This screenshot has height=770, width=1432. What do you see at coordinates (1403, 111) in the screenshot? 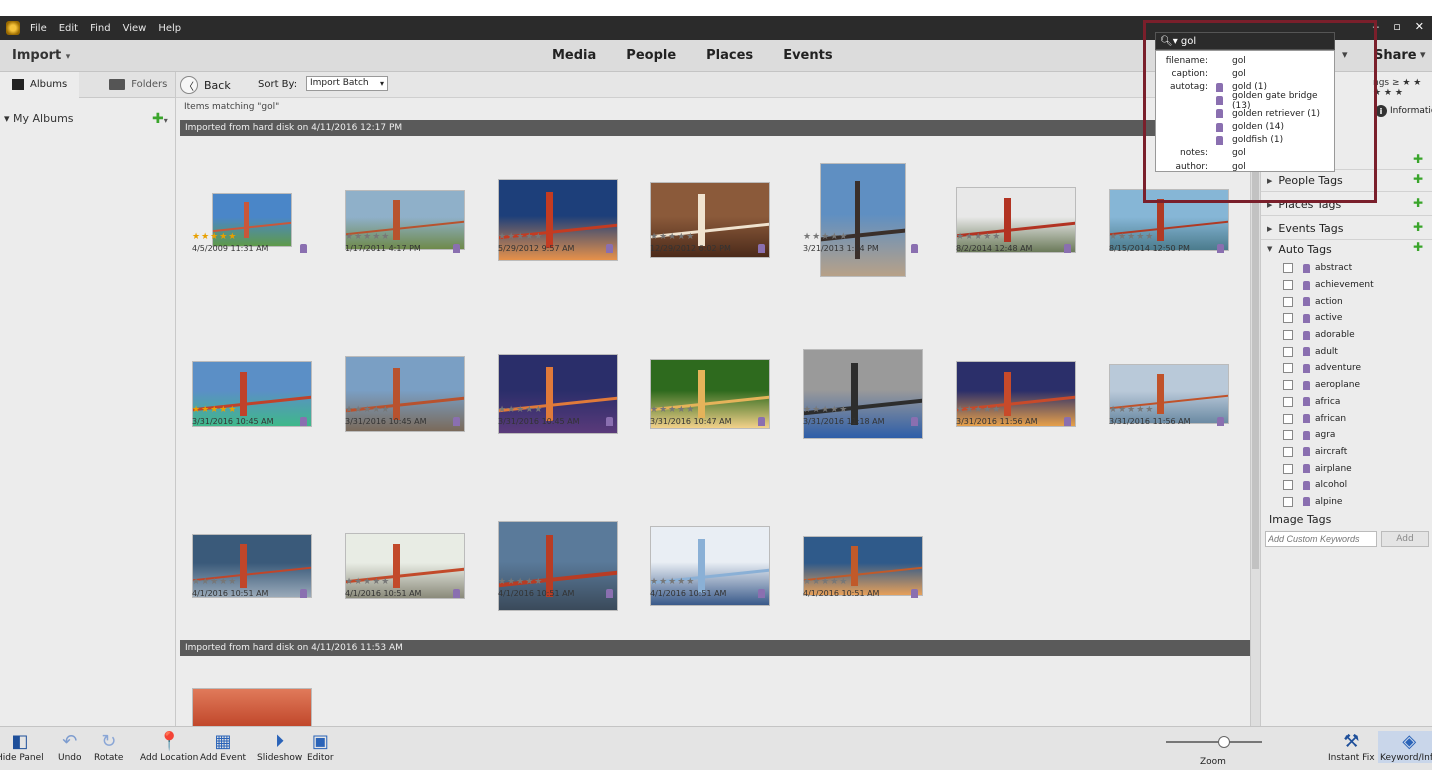
I see `information-tab: iInformation` at bounding box center [1403, 111].